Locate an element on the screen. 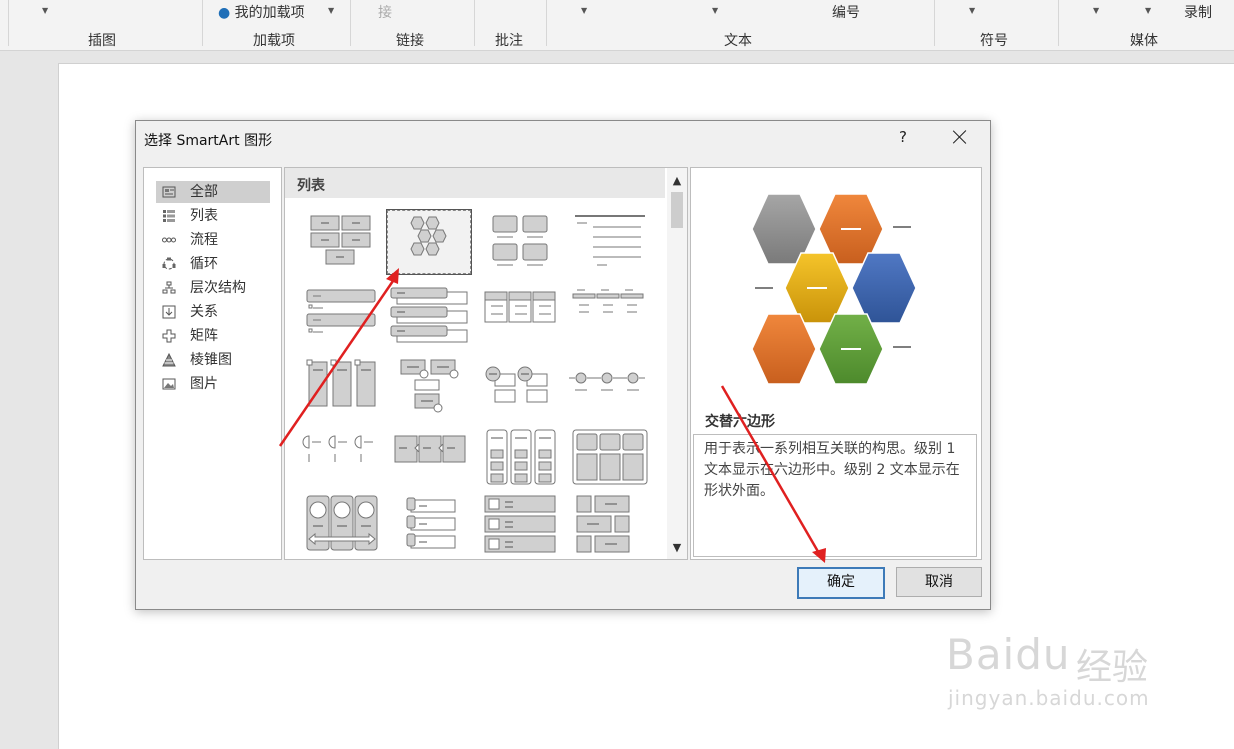  watermark-url: jingyan.baidu.com is located at coordinates (1049, 698).